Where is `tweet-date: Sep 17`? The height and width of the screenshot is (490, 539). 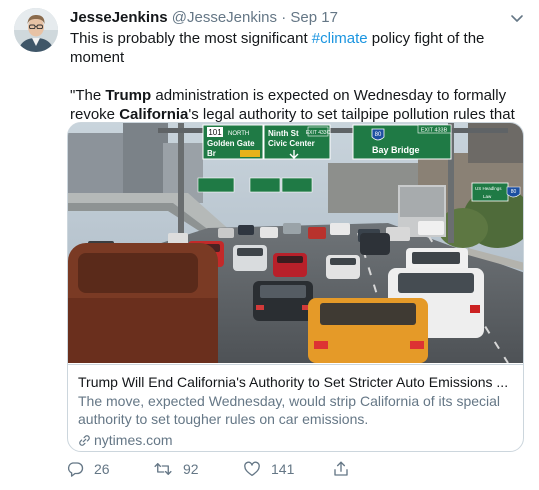
tweet-date: Sep 17 is located at coordinates (314, 17).